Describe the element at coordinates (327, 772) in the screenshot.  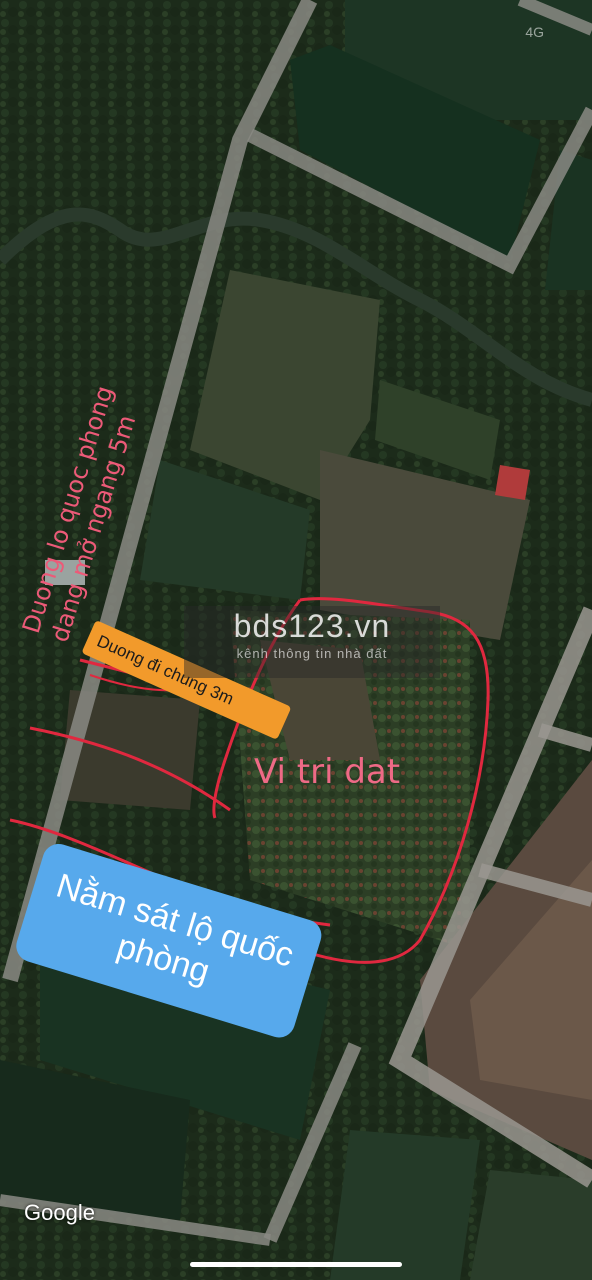
I see `plot-location-label: Vi tri dat` at that location.